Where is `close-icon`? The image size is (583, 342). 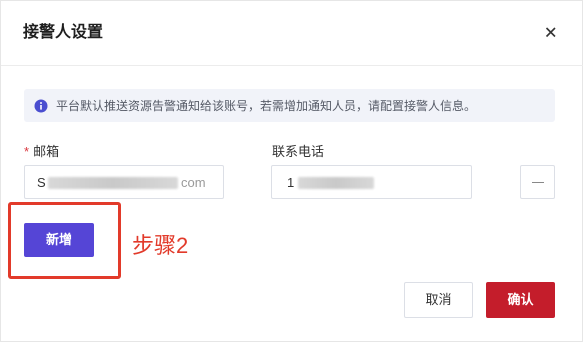 close-icon is located at coordinates (551, 32).